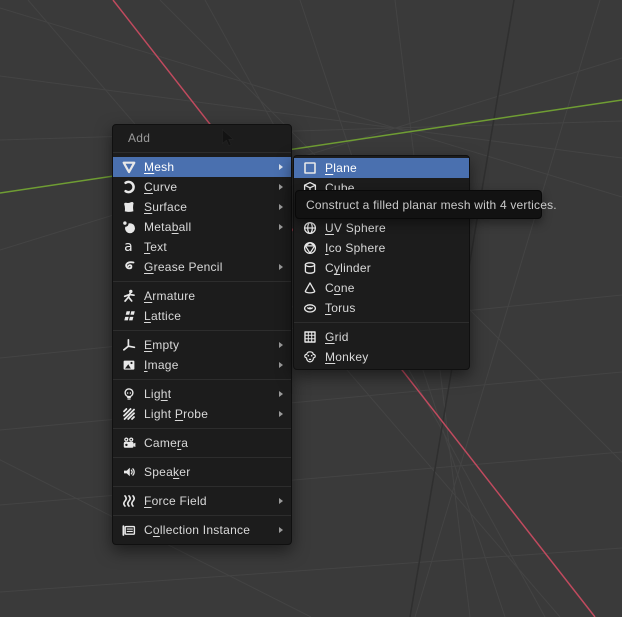 The height and width of the screenshot is (617, 622). I want to click on menu-item-label: Camera, so click(166, 443).